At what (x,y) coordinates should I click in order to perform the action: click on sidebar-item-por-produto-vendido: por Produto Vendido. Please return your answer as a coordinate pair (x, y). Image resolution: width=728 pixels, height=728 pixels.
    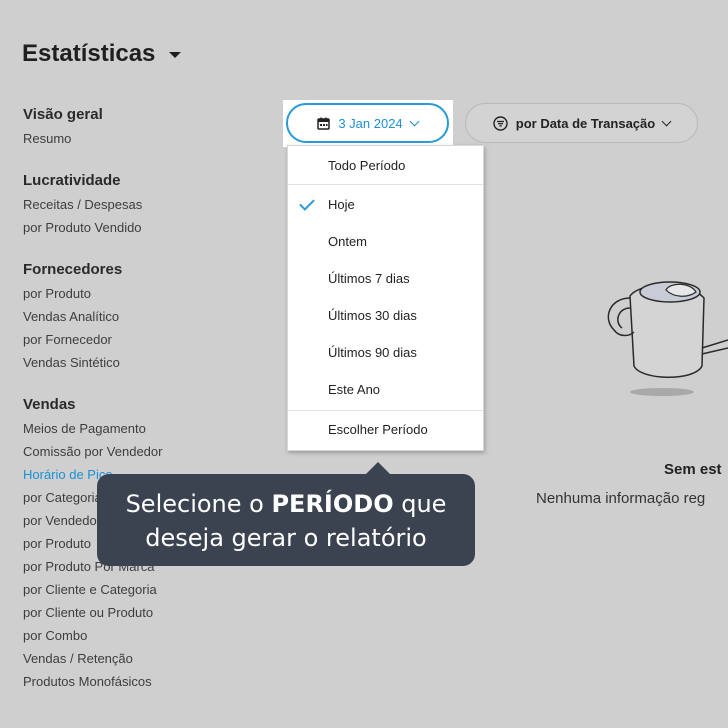
    Looking at the image, I should click on (148, 227).